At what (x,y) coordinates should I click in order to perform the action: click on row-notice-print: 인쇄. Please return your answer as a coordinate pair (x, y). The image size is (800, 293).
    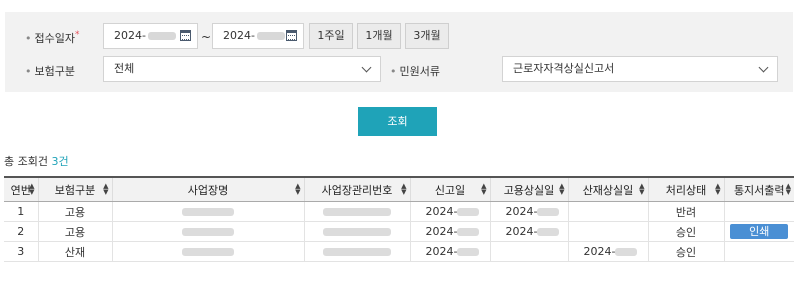
    Looking at the image, I should click on (758, 231).